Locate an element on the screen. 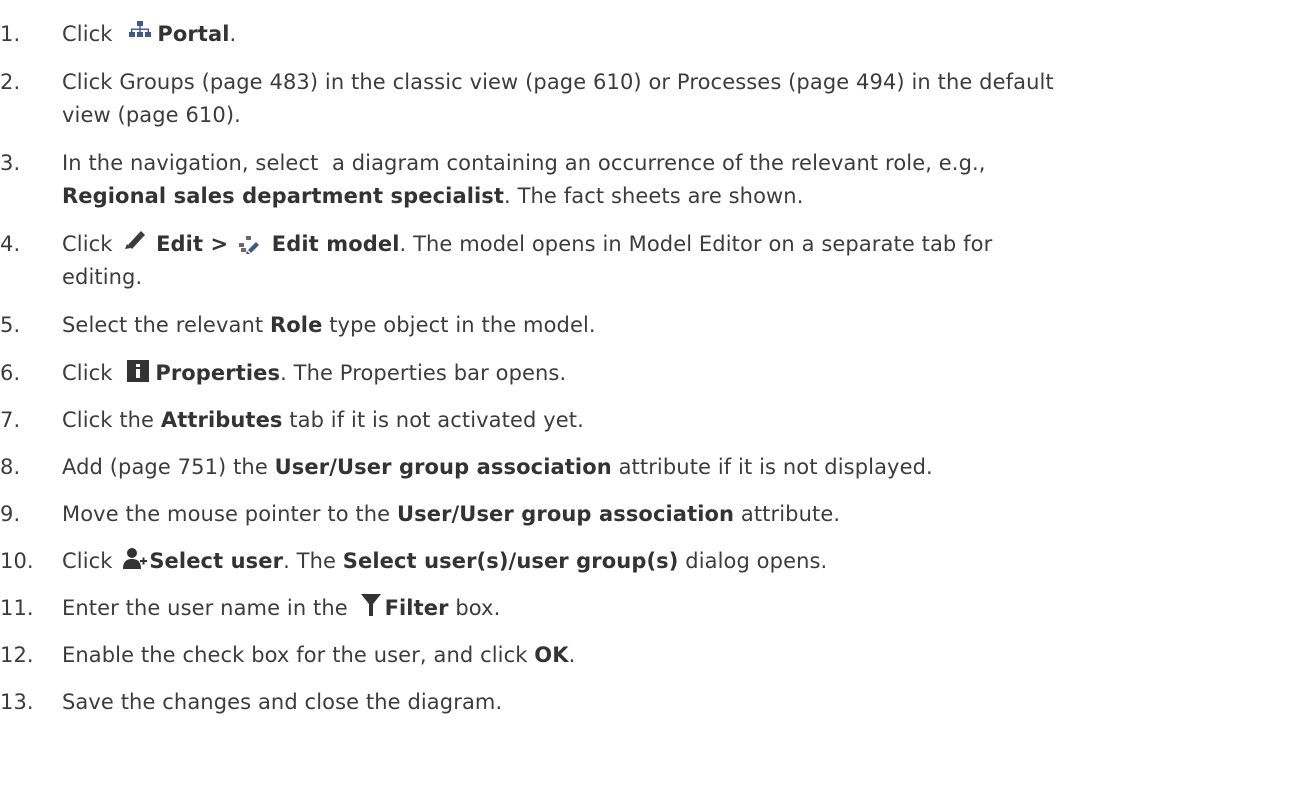  step-number: 12. is located at coordinates (17, 655).